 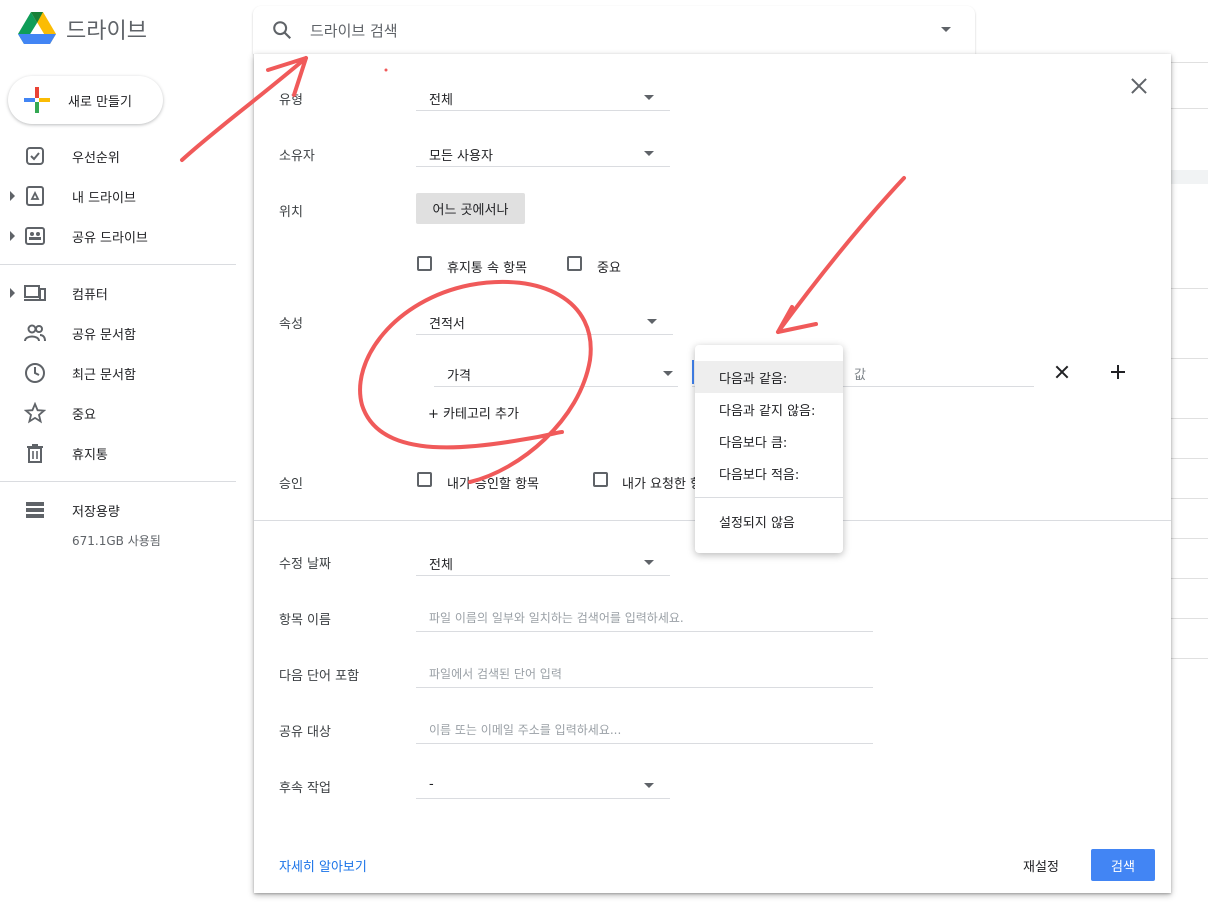 What do you see at coordinates (447, 324) in the screenshot?
I see `label-value: 견적서` at bounding box center [447, 324].